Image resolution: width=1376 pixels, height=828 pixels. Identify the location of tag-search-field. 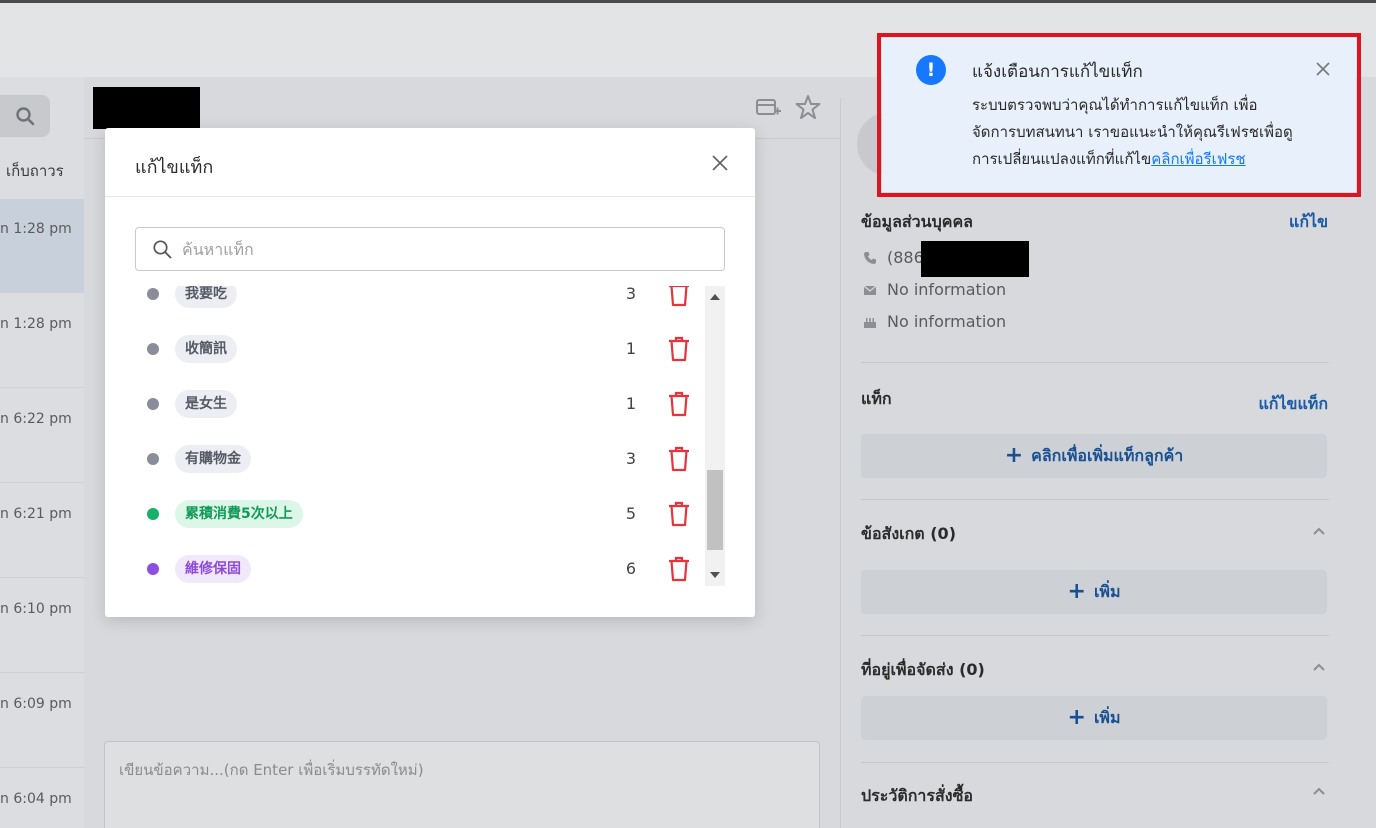
(430, 249).